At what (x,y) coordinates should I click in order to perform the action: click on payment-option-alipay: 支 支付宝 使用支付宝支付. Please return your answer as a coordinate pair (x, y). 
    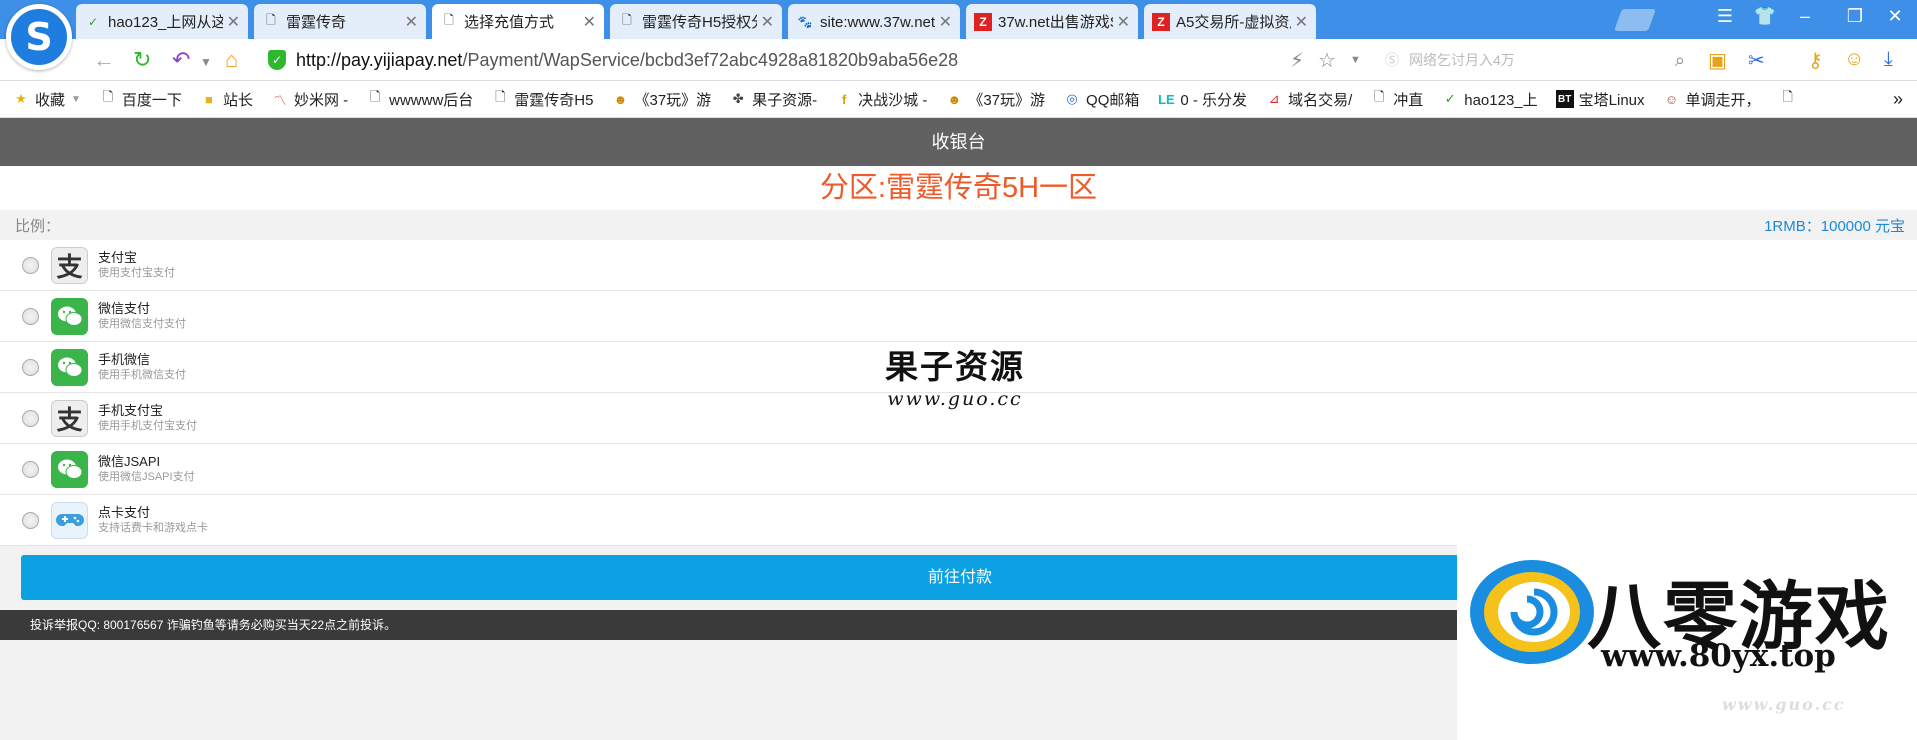
    Looking at the image, I should click on (958, 265).